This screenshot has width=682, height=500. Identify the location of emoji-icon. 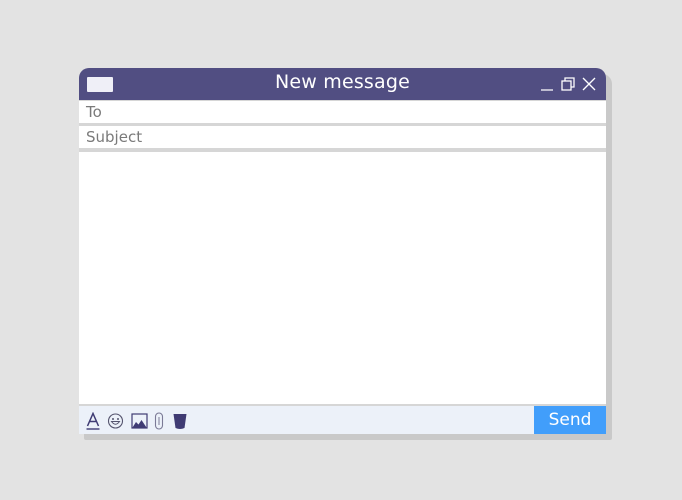
(115, 421).